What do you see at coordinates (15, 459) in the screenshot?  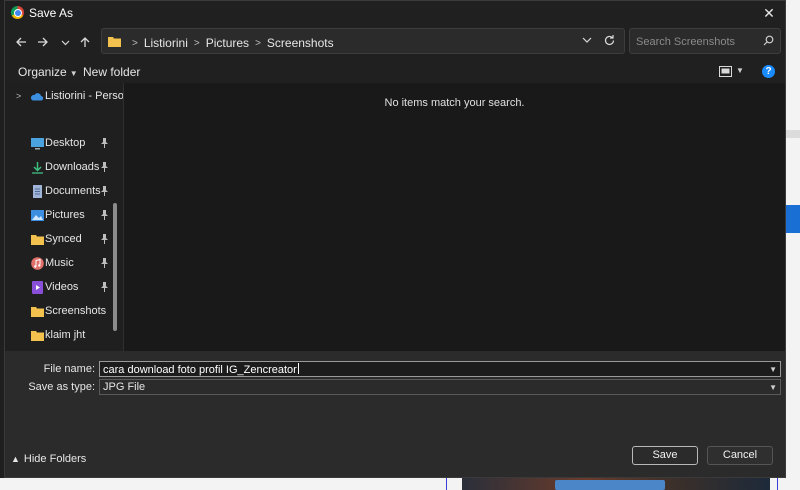 I see `chevron-up-icon: ▲` at bounding box center [15, 459].